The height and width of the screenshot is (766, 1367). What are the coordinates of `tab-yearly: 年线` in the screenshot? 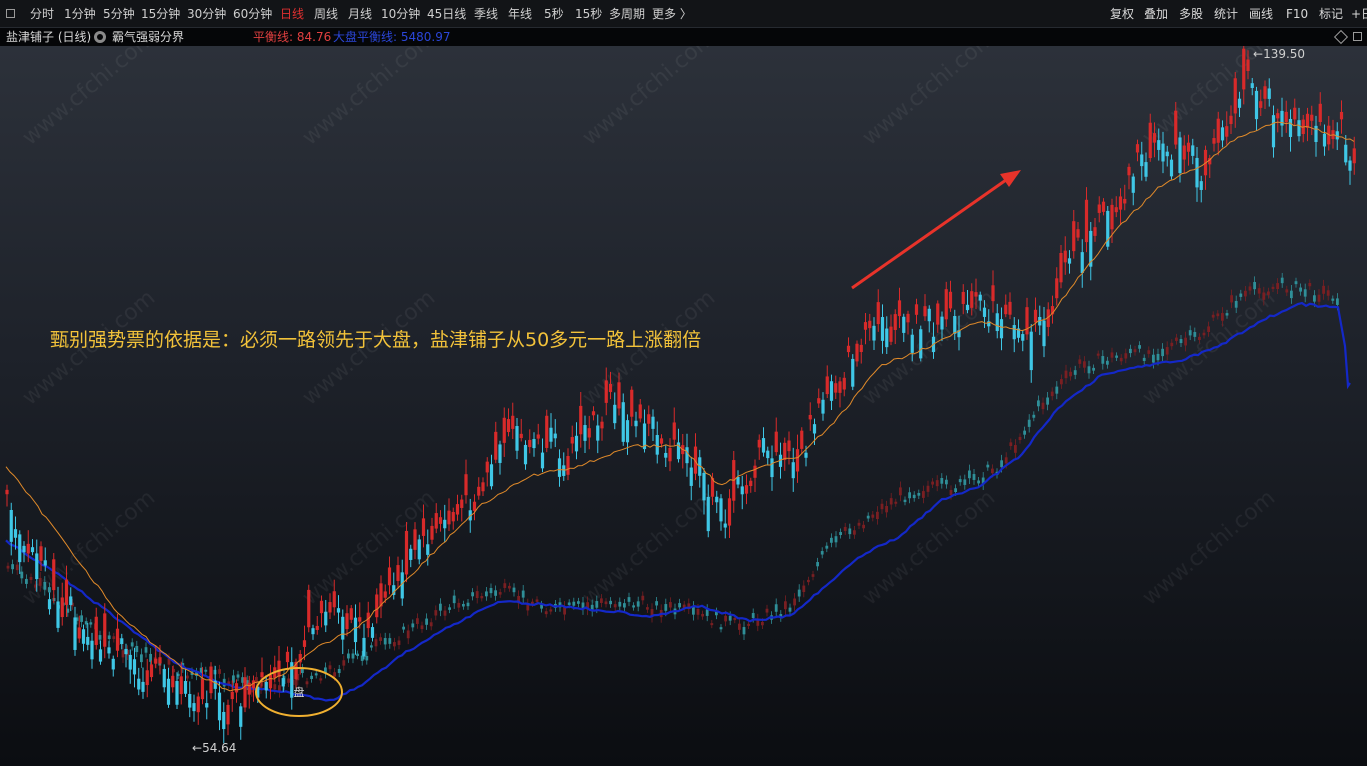 It's located at (520, 14).